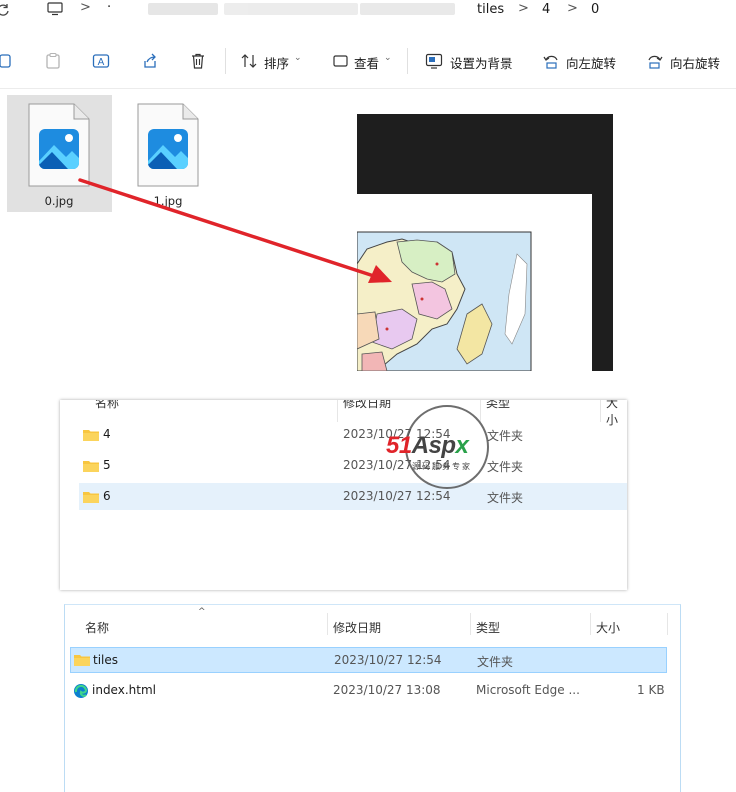 The image size is (736, 792). I want to click on sort-ascending-icon: ^, so click(202, 612).